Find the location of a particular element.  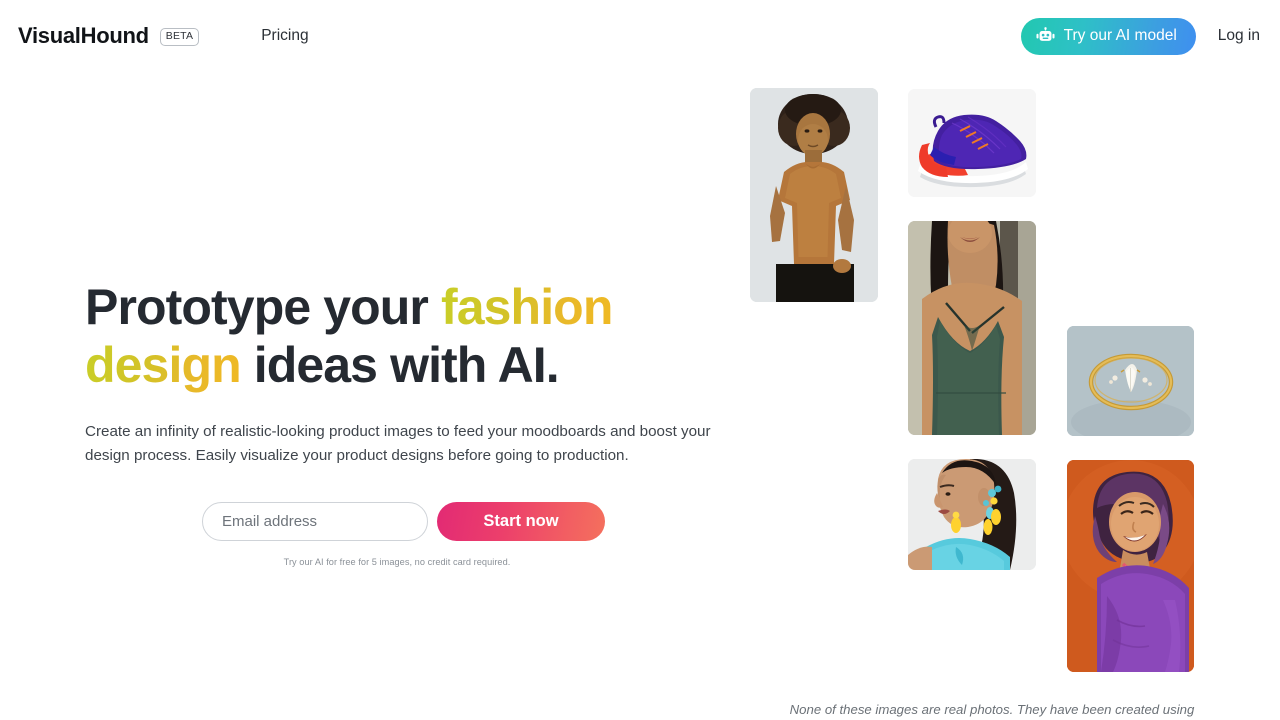

collage-image-woman-purple-hair-orange-bg is located at coordinates (1130, 566).